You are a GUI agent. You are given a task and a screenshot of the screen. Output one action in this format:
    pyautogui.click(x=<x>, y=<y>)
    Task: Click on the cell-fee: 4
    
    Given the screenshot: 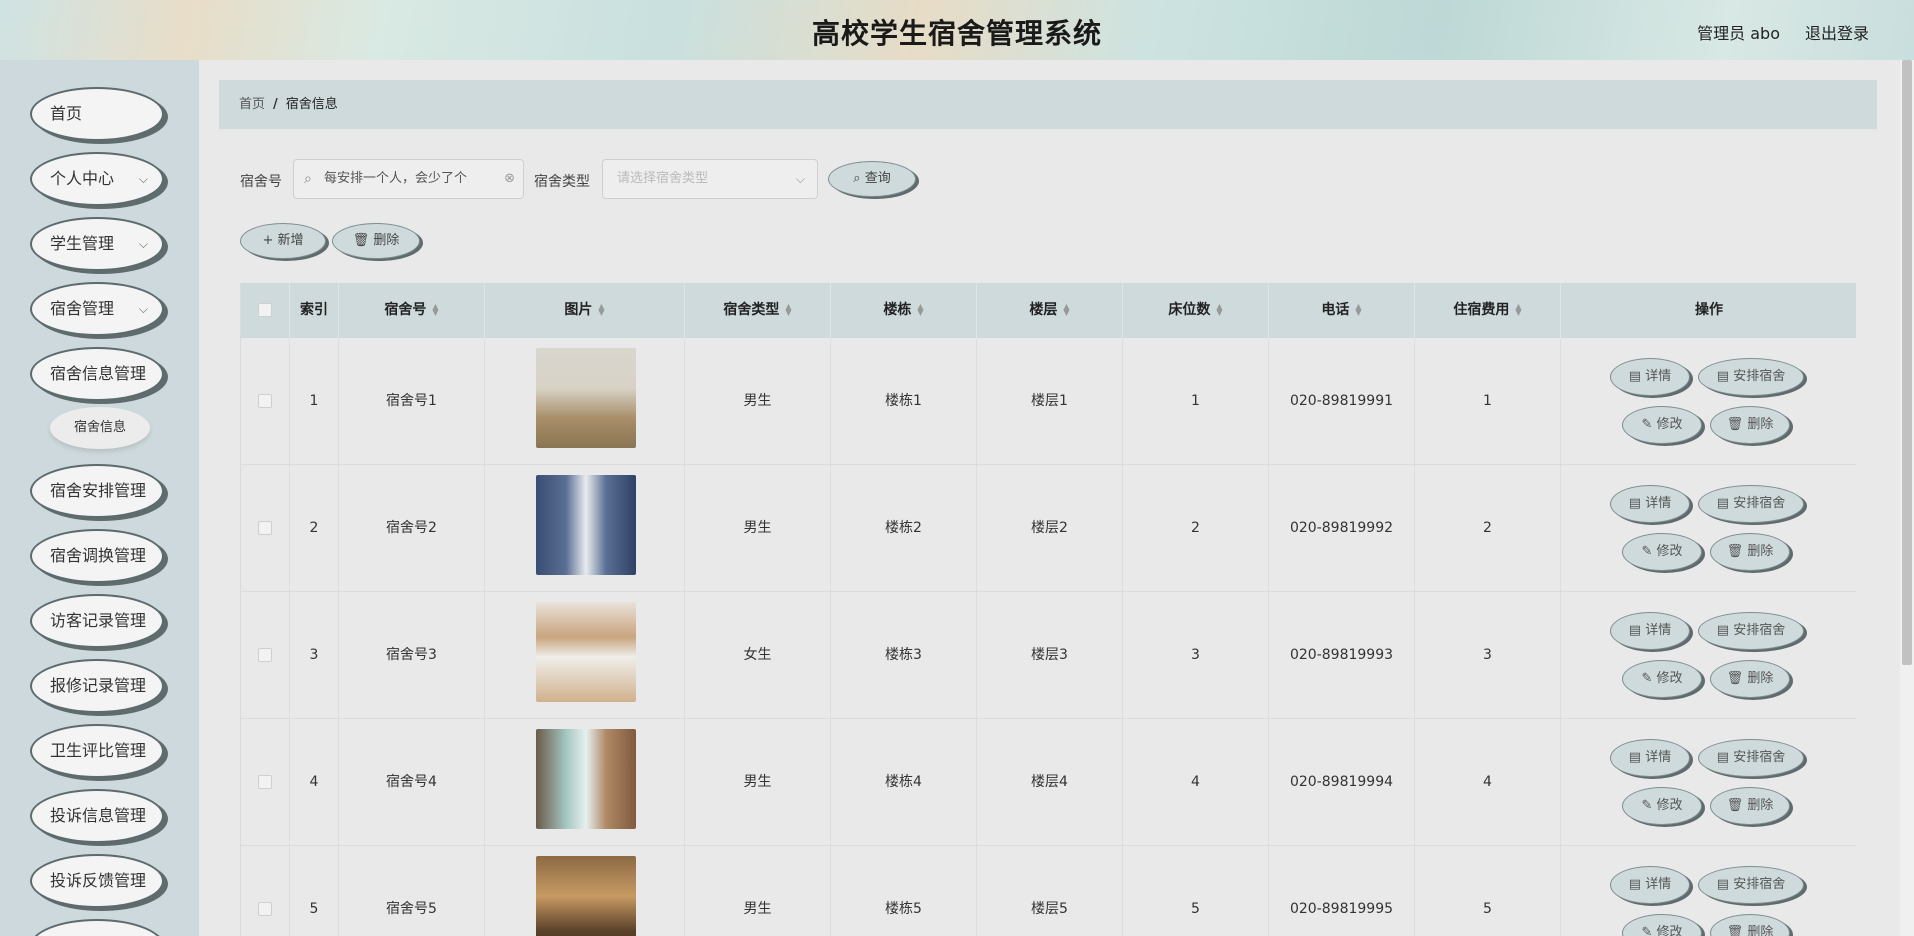 What is the action you would take?
    pyautogui.click(x=1488, y=782)
    